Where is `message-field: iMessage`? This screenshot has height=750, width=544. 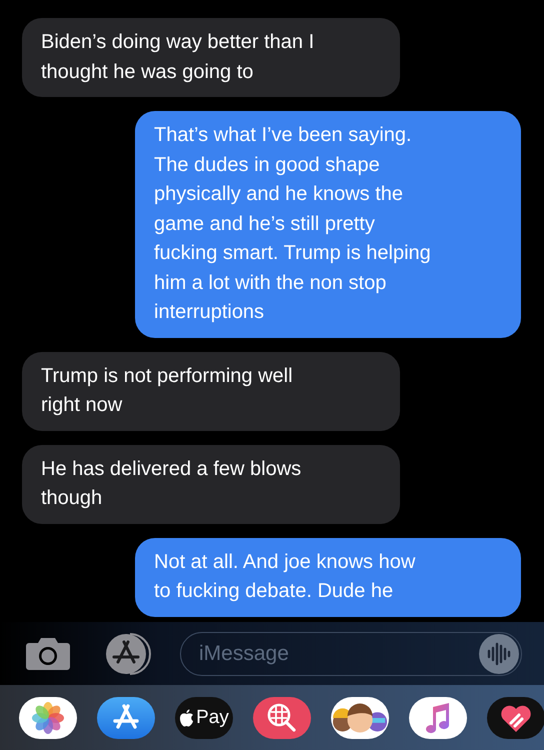
message-field: iMessage is located at coordinates (351, 654).